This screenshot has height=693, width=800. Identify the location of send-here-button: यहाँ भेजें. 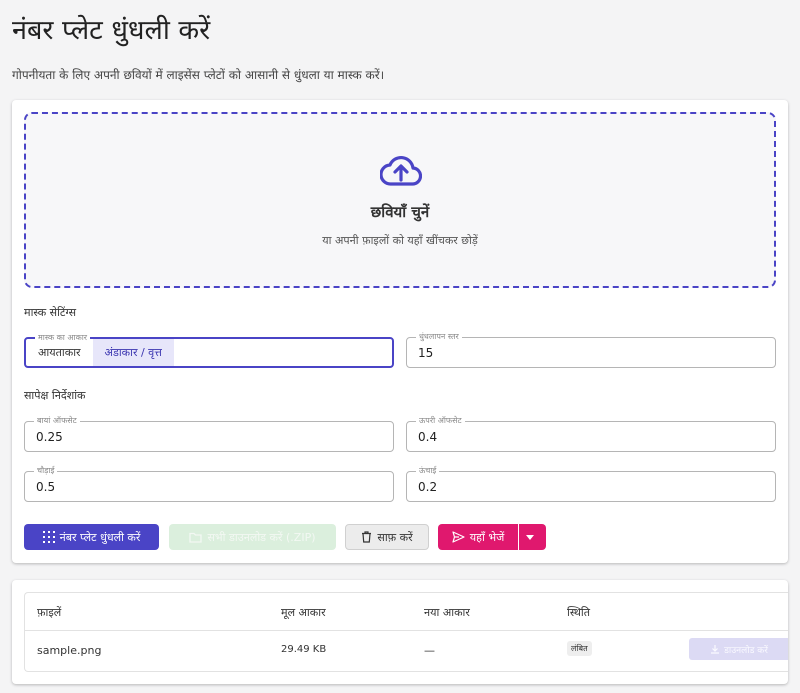
(478, 537).